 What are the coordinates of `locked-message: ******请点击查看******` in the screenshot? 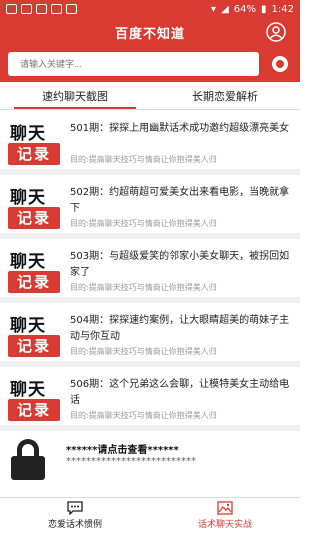 It's located at (122, 450).